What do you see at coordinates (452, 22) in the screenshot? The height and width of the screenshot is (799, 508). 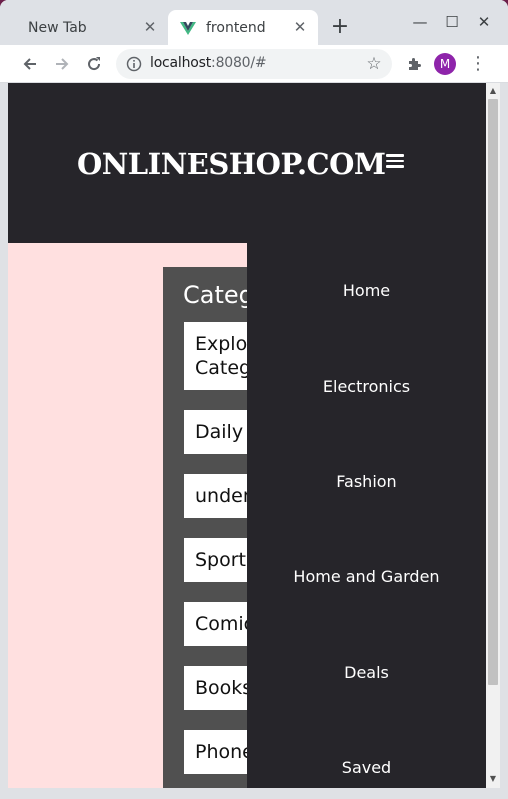 I see `maximize-icon: ☐` at bounding box center [452, 22].